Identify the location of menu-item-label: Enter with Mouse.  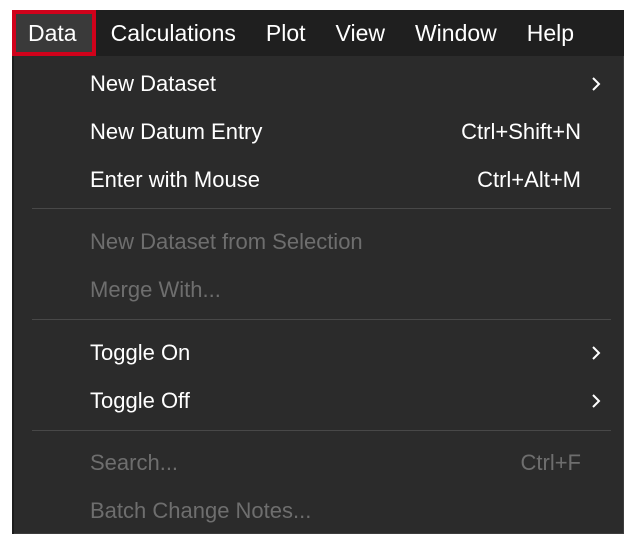
(175, 179).